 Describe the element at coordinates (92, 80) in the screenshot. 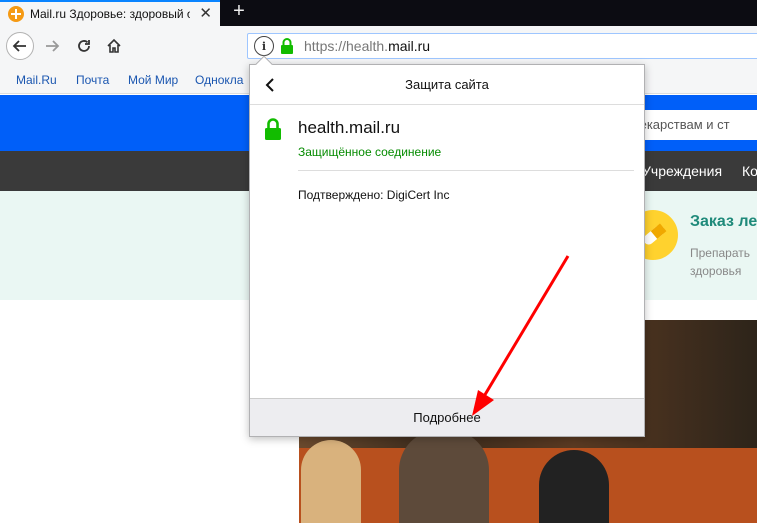

I see `bookmark-pochta: Почта` at that location.